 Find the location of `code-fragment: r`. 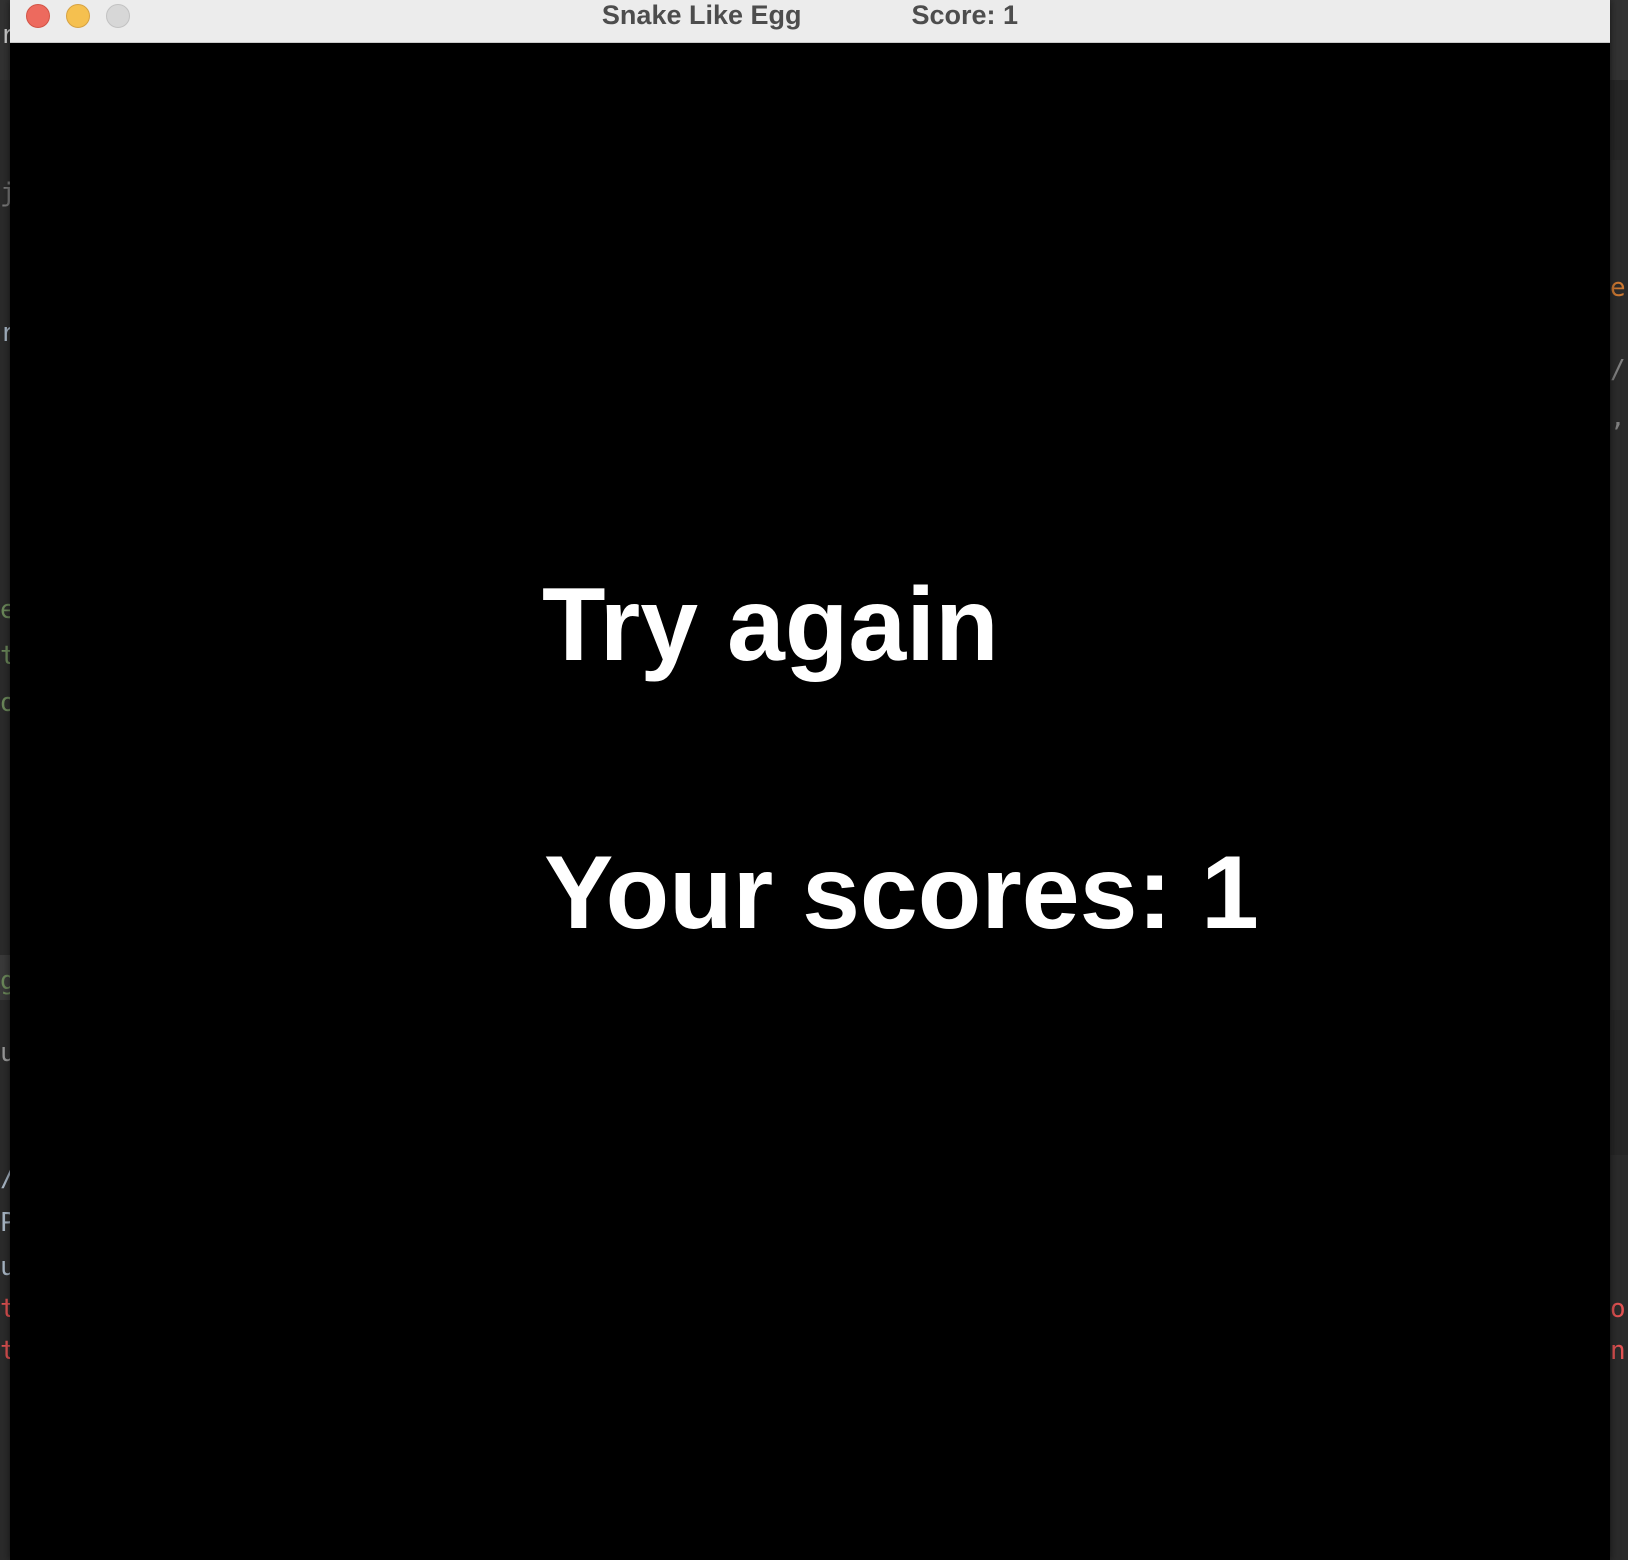

code-fragment: r is located at coordinates (5, 35).